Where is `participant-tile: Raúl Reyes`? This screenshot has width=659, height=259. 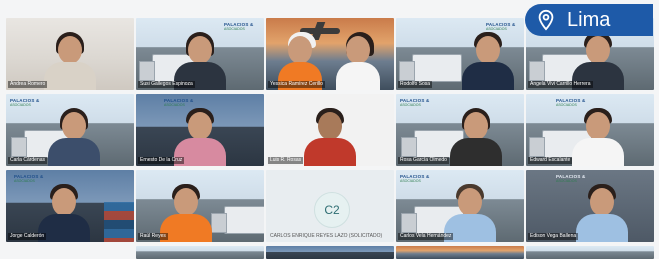
participant-tile: Raúl Reyes is located at coordinates (200, 206).